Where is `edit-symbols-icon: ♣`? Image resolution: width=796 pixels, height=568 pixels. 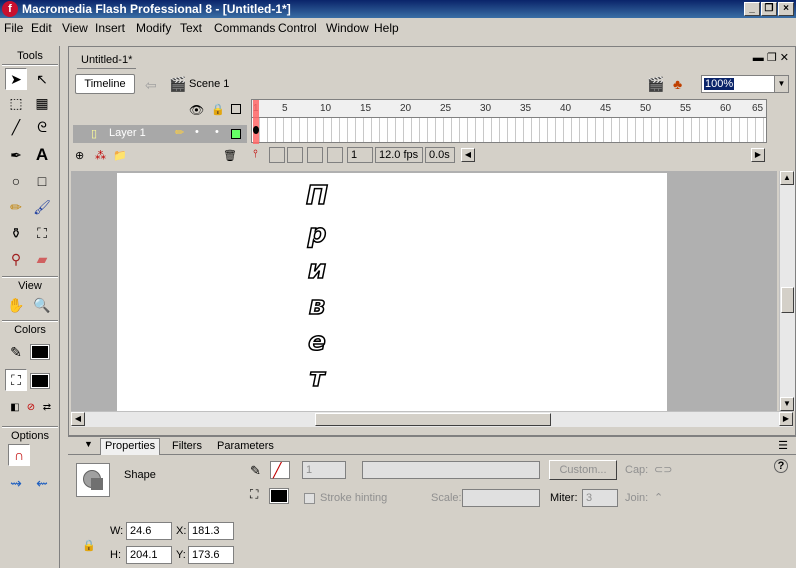 edit-symbols-icon: ♣ is located at coordinates (677, 84).